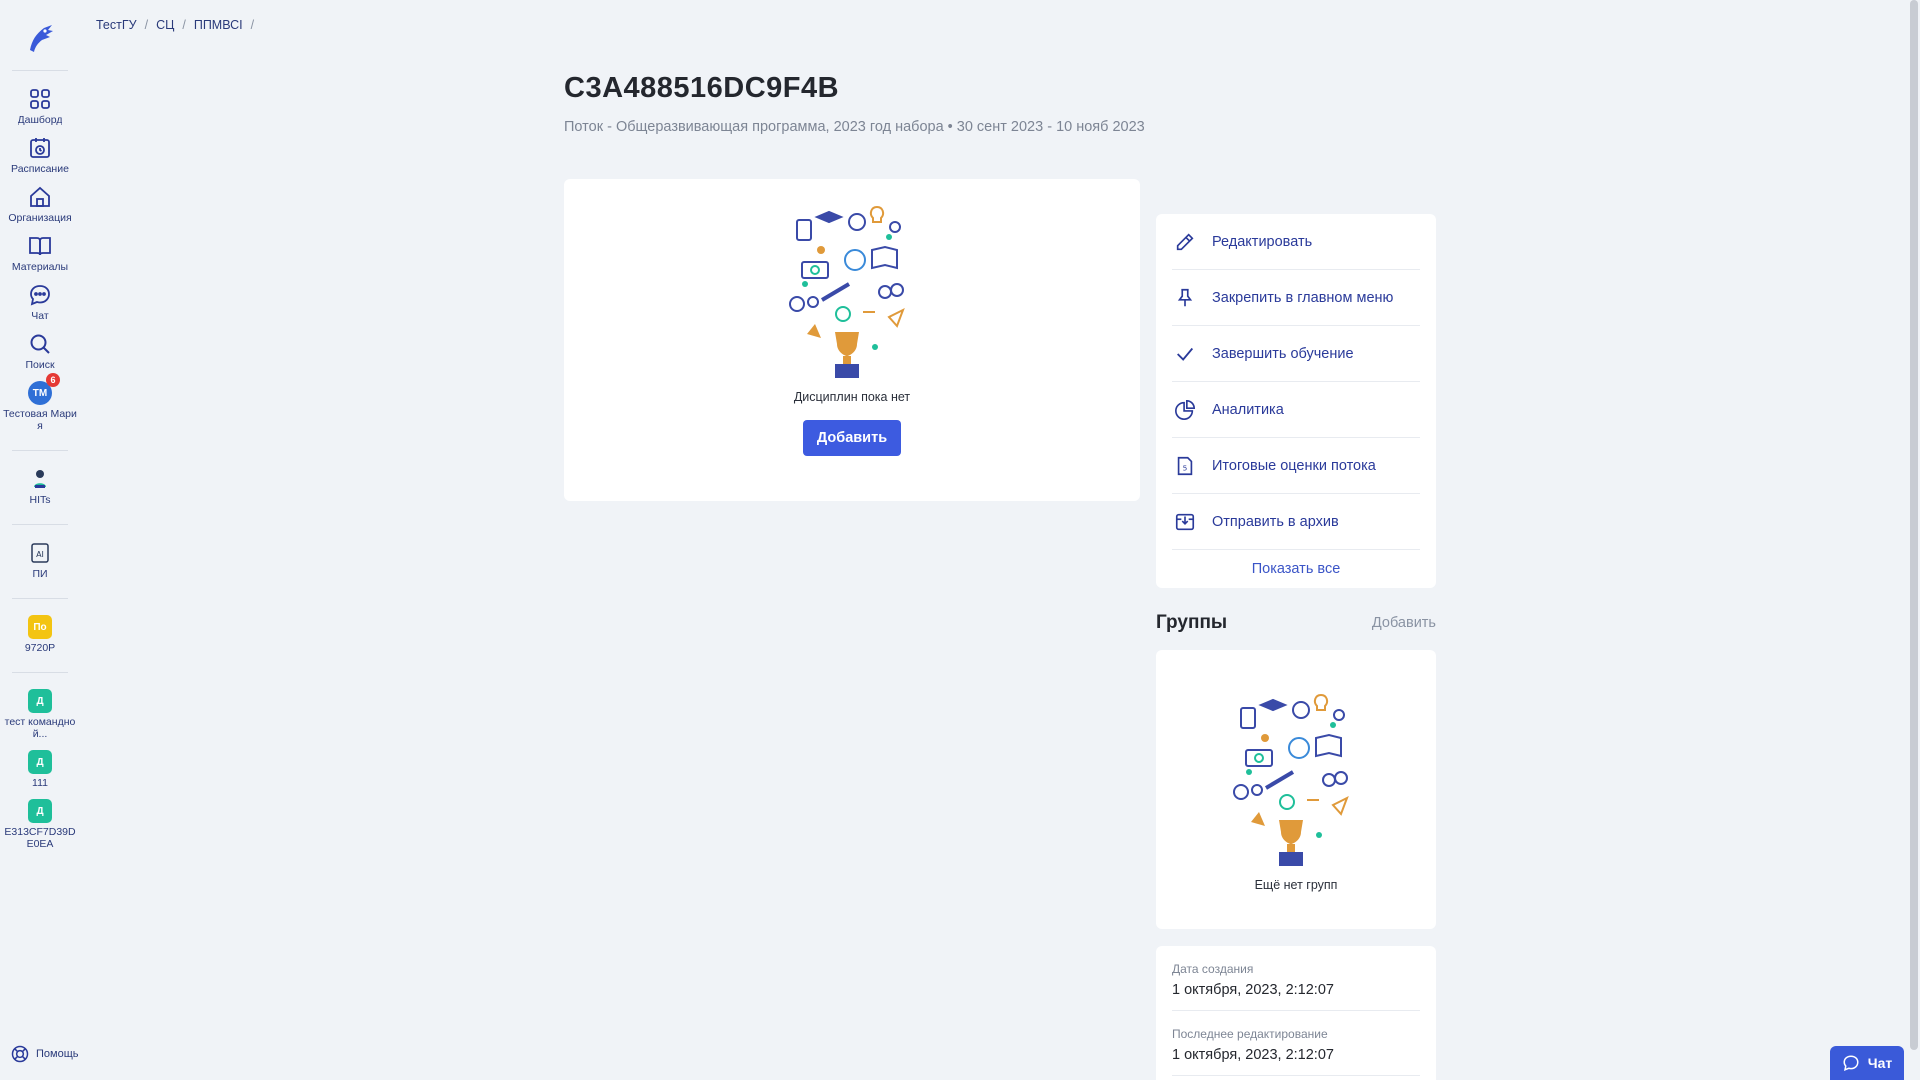 Image resolution: width=1920 pixels, height=1080 pixels. What do you see at coordinates (1213, 969) in the screenshot?
I see `created-label: Дата создания` at bounding box center [1213, 969].